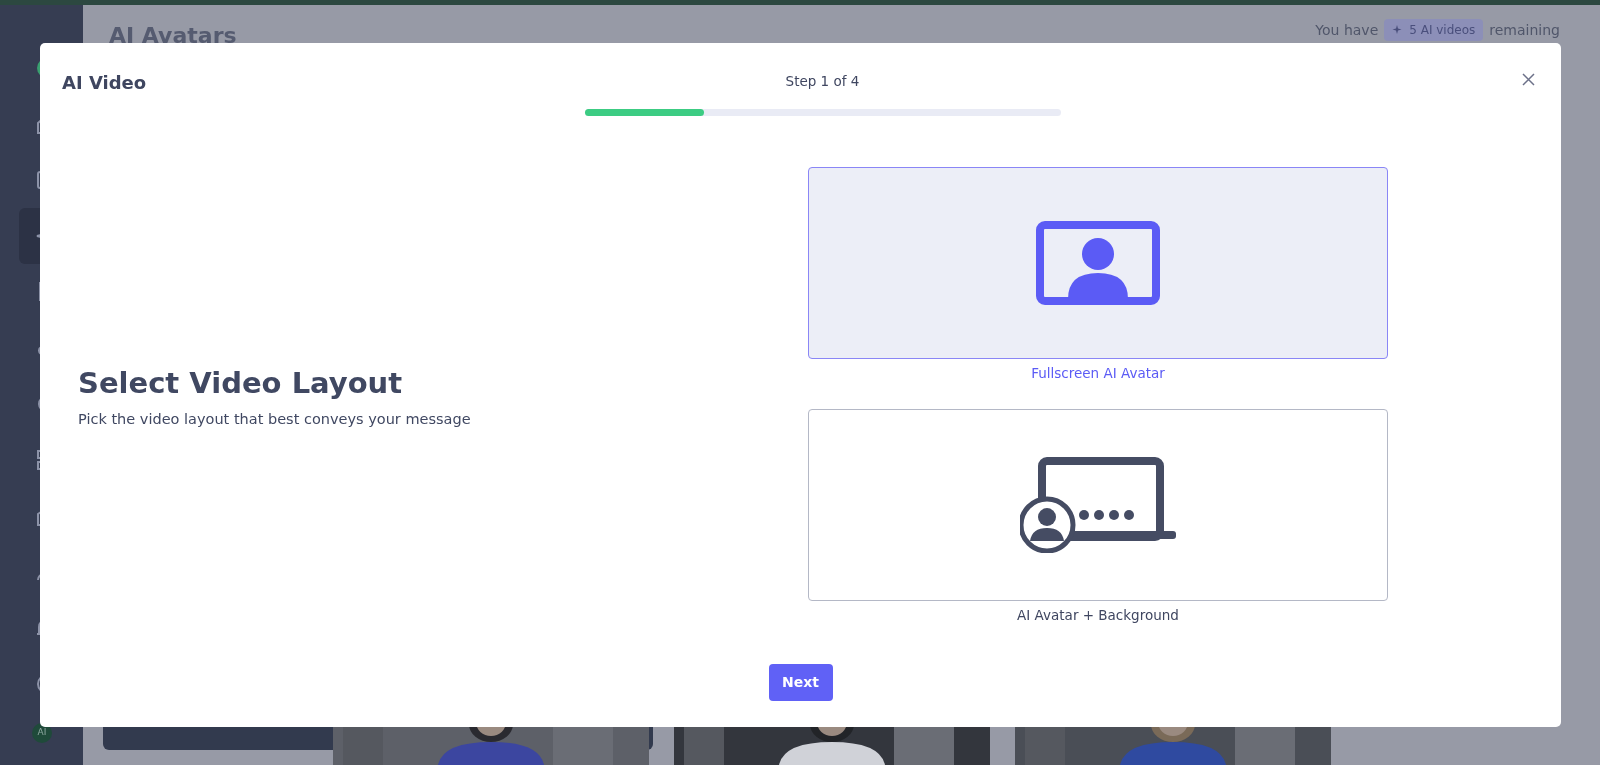 This screenshot has width=1600, height=765. I want to click on step-indicator: Step 1 of 4, so click(822, 81).